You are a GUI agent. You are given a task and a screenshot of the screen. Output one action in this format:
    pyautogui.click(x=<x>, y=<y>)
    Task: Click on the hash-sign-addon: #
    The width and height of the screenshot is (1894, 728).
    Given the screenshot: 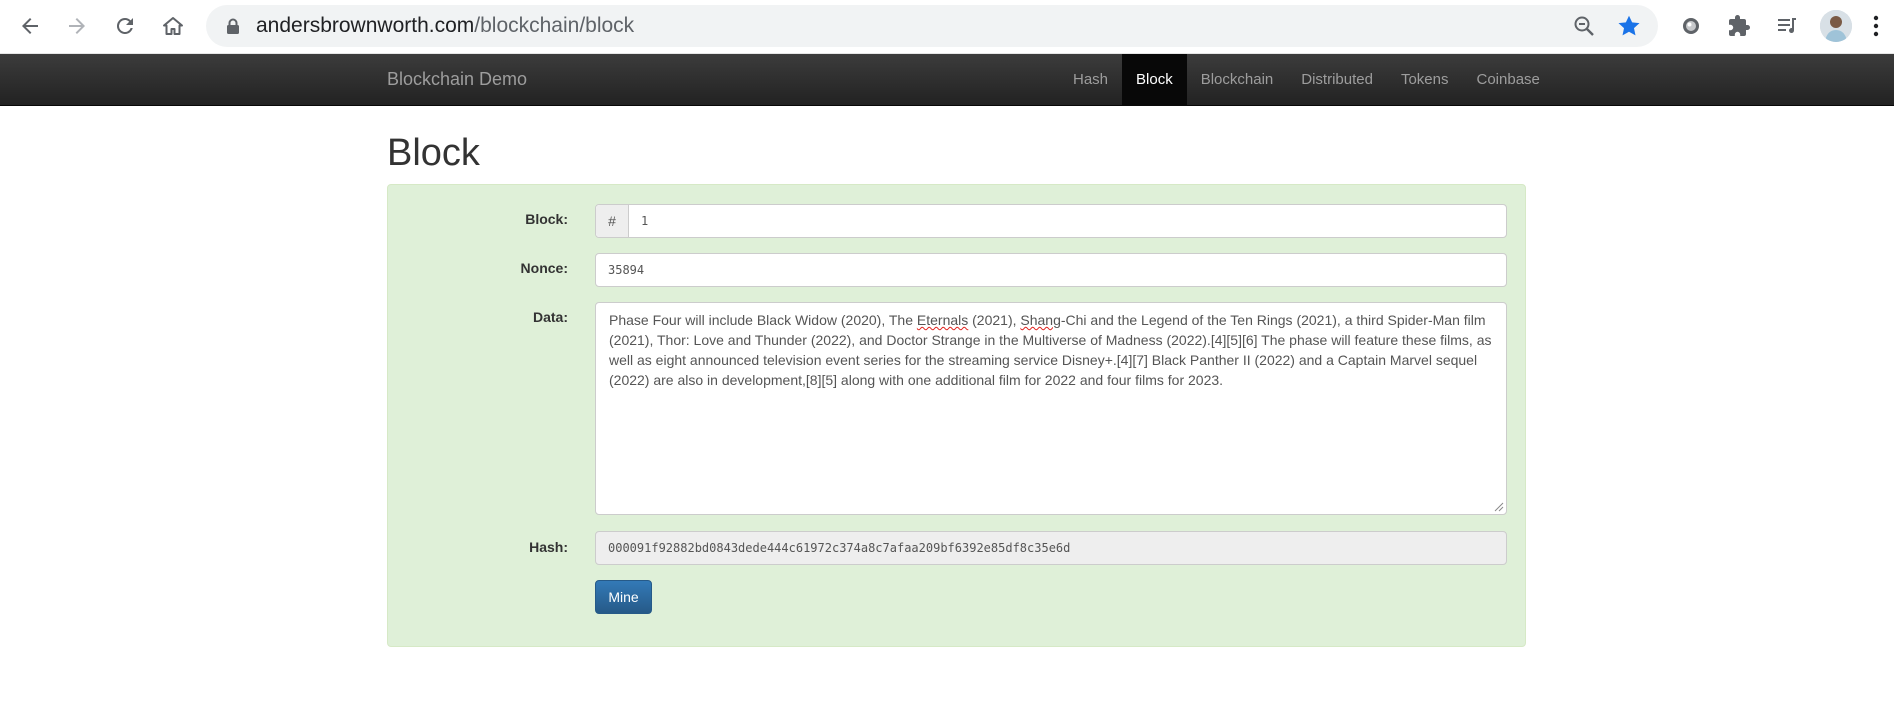 What is the action you would take?
    pyautogui.click(x=612, y=221)
    